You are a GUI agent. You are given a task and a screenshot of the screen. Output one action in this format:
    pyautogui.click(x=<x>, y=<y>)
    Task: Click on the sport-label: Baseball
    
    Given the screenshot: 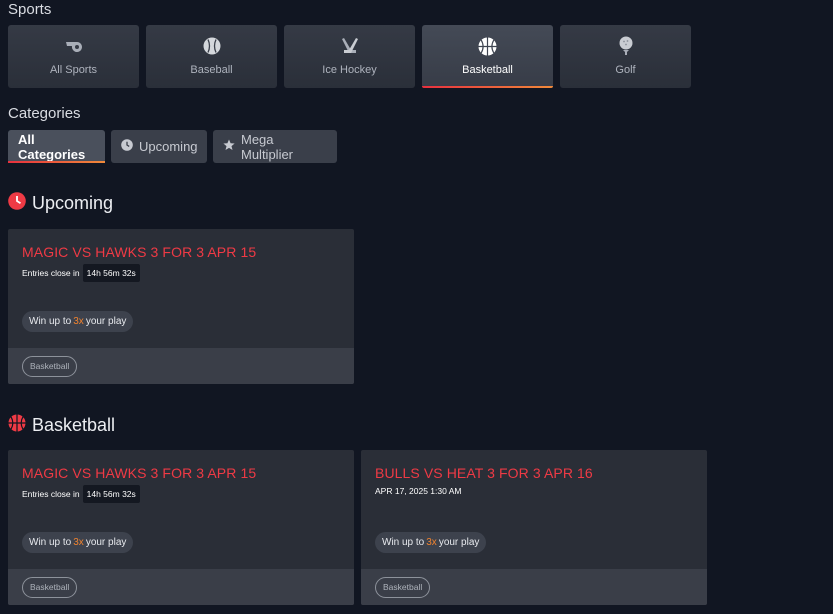 What is the action you would take?
    pyautogui.click(x=211, y=70)
    